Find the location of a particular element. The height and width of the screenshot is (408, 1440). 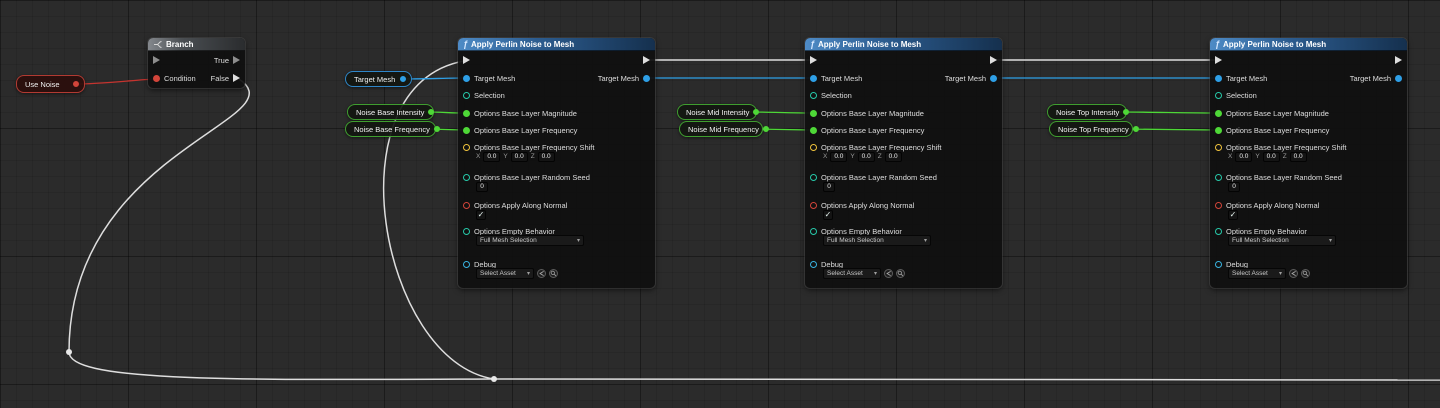

exec-wire-branch-false-to-reroute1 is located at coordinates (159, 215).